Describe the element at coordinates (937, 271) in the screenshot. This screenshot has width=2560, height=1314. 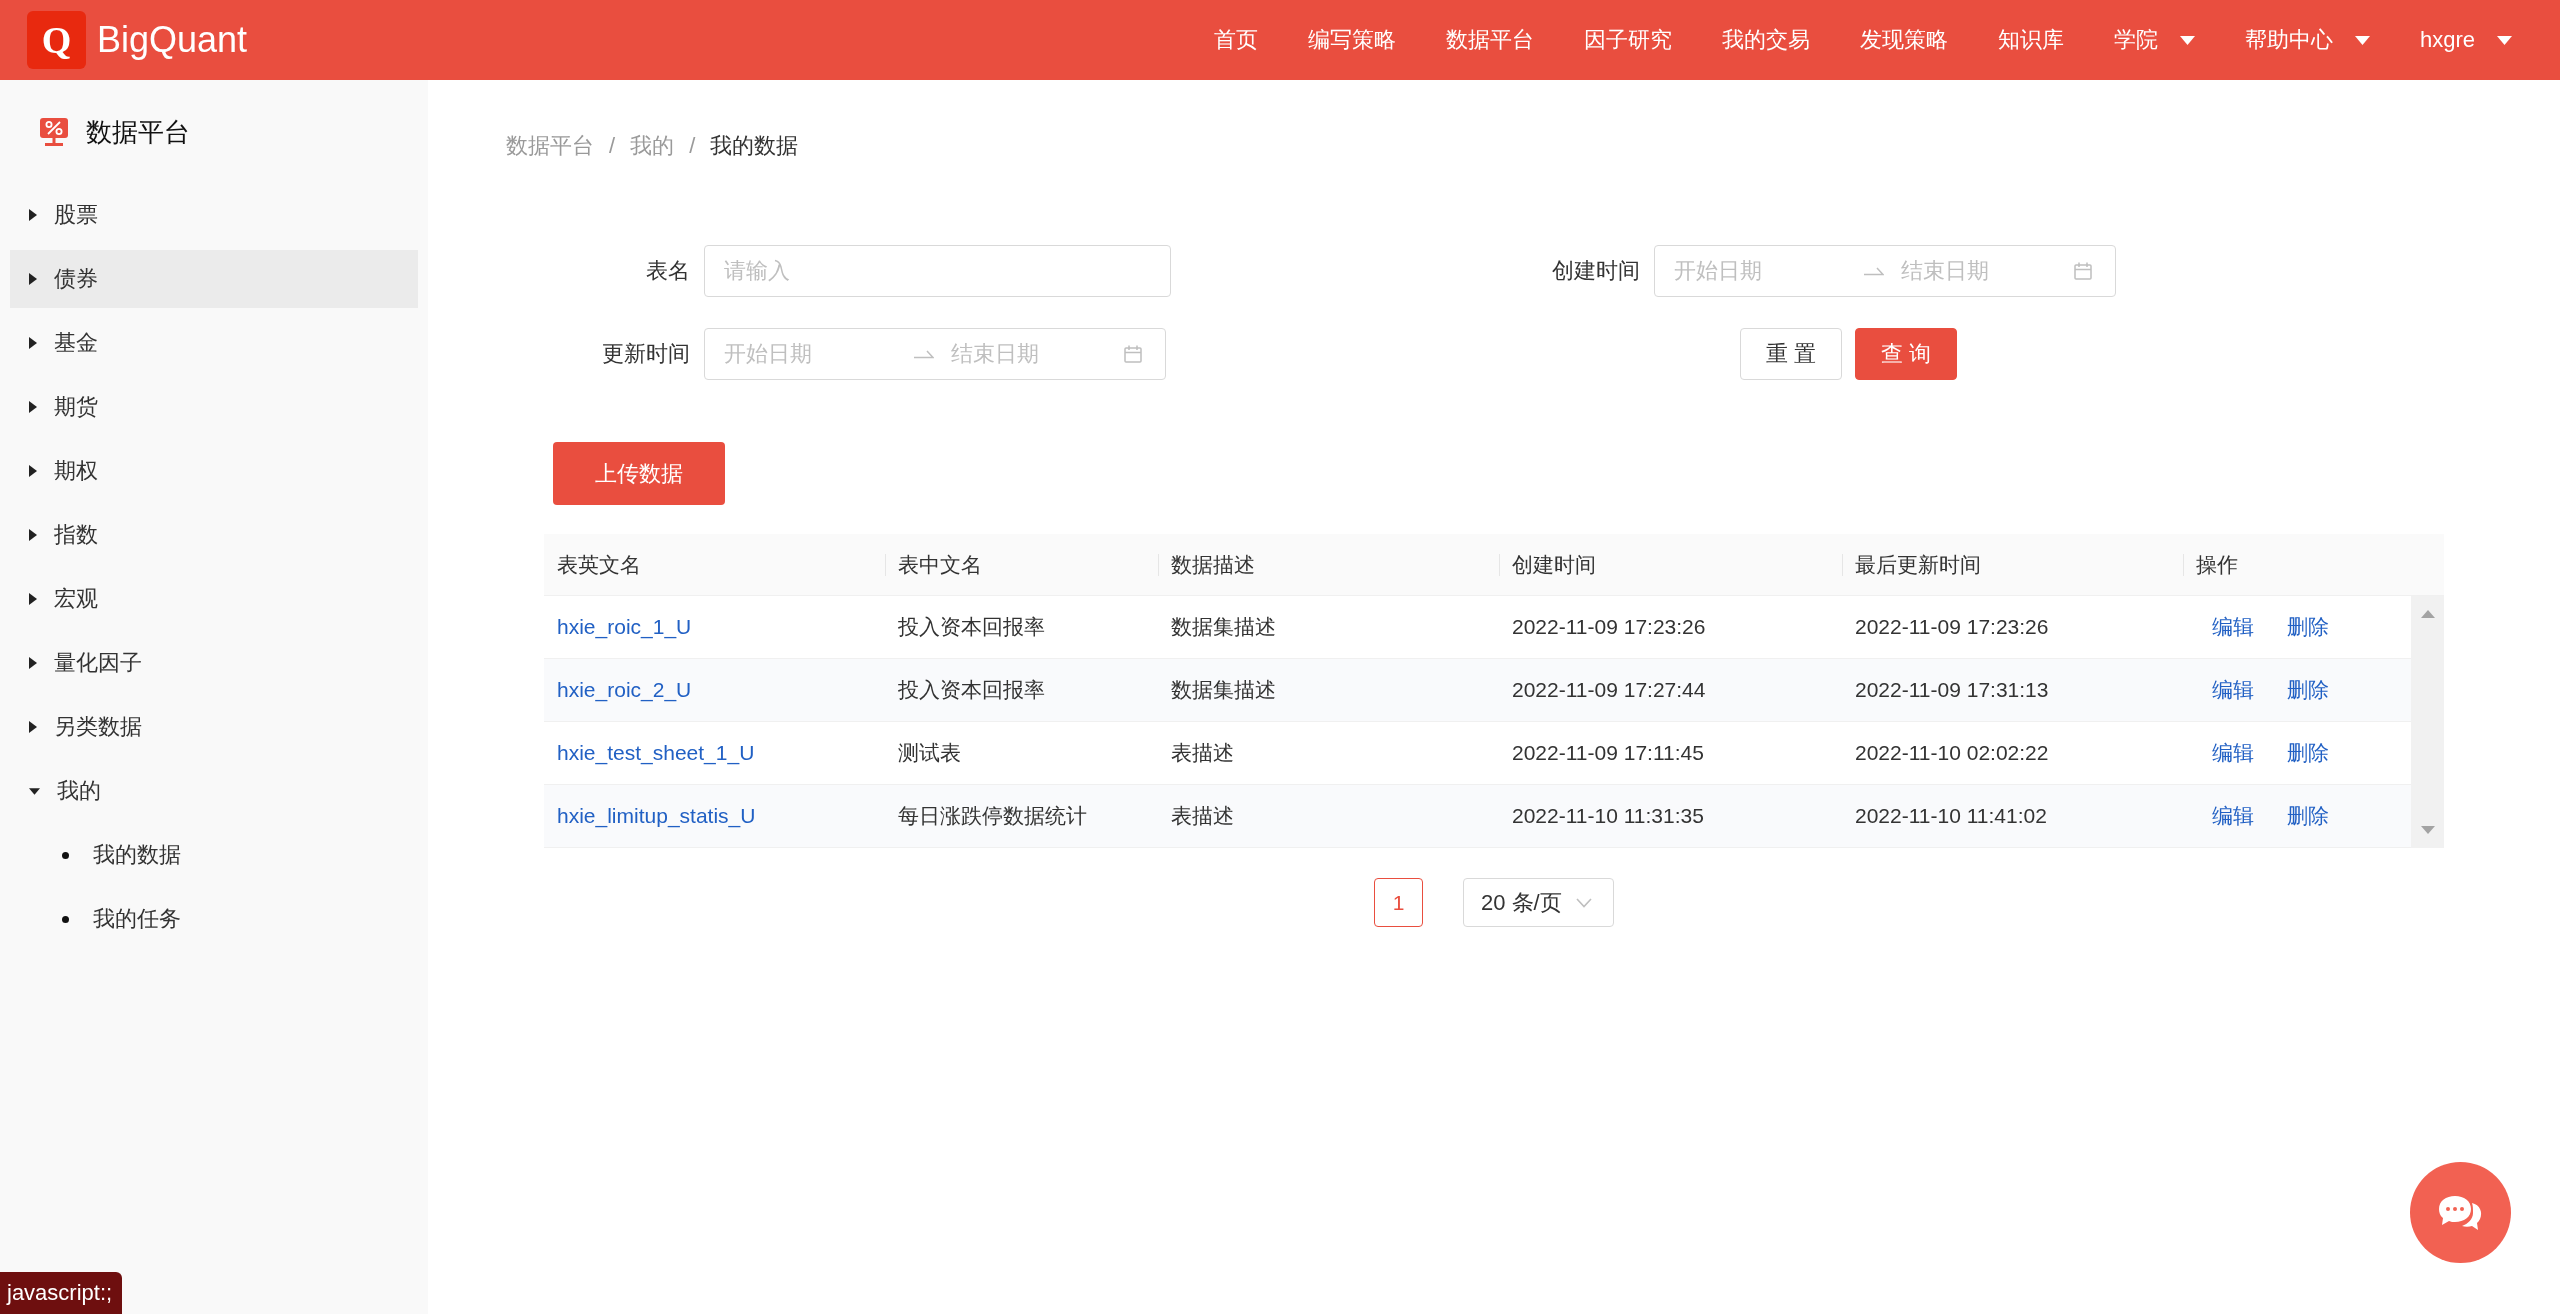
I see `input-field: 请输入` at that location.